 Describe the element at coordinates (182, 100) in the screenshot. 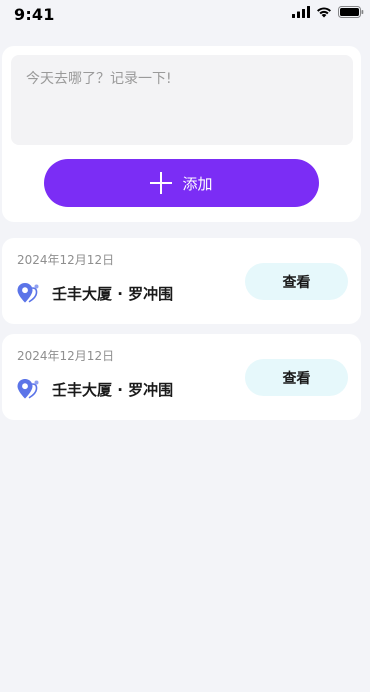

I see `note-input: 今天去哪了？记录一下!` at that location.